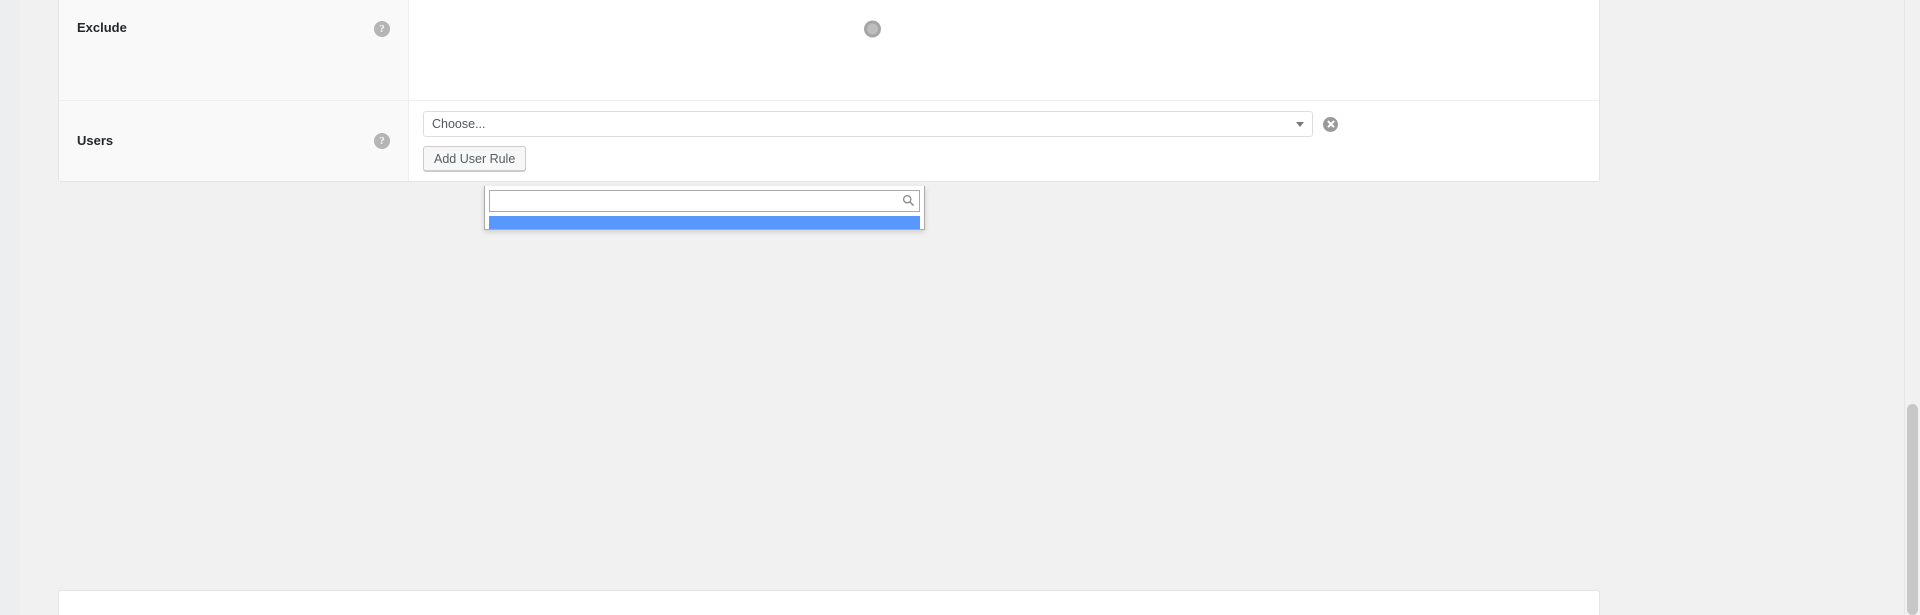 The height and width of the screenshot is (615, 1920). Describe the element at coordinates (475, 158) in the screenshot. I see `add-user-rule-button: Add User Rule` at that location.